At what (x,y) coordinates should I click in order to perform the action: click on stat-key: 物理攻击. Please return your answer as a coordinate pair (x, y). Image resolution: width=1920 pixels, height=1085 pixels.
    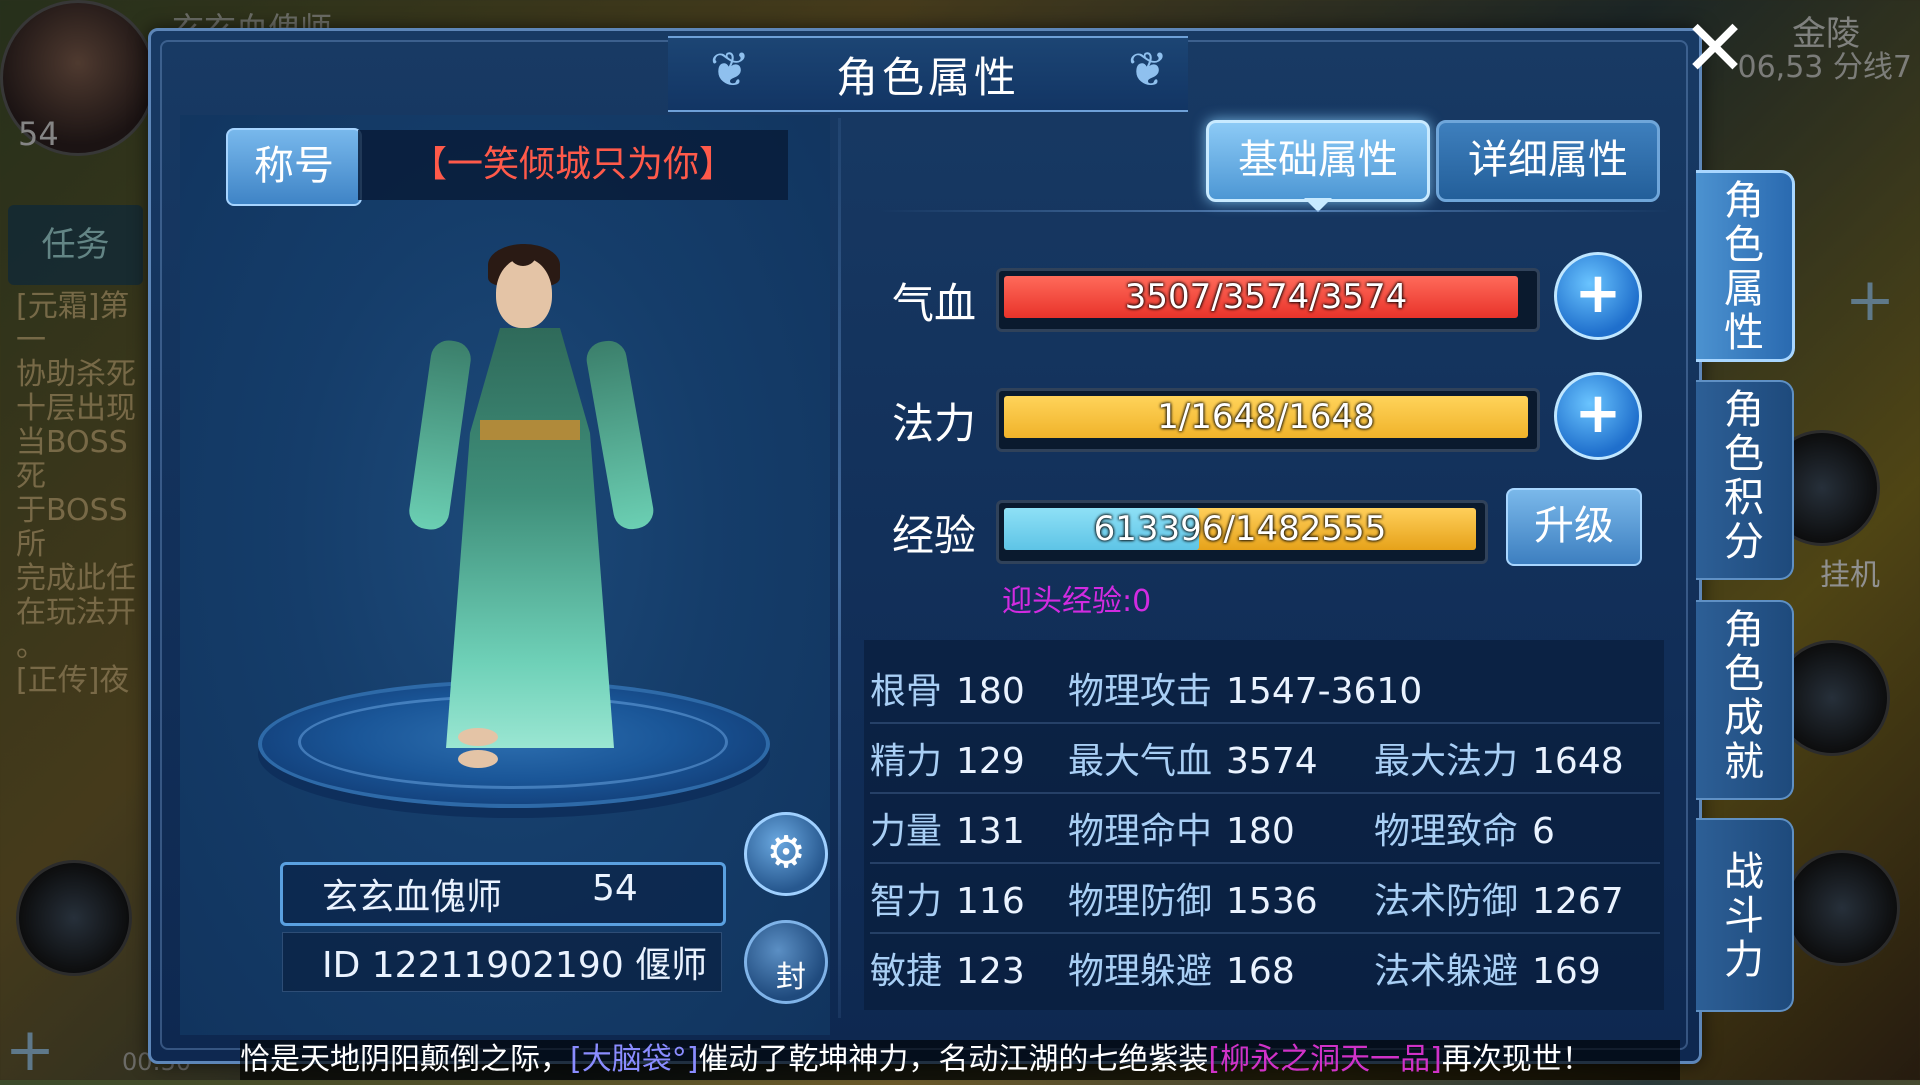
    Looking at the image, I should click on (1140, 691).